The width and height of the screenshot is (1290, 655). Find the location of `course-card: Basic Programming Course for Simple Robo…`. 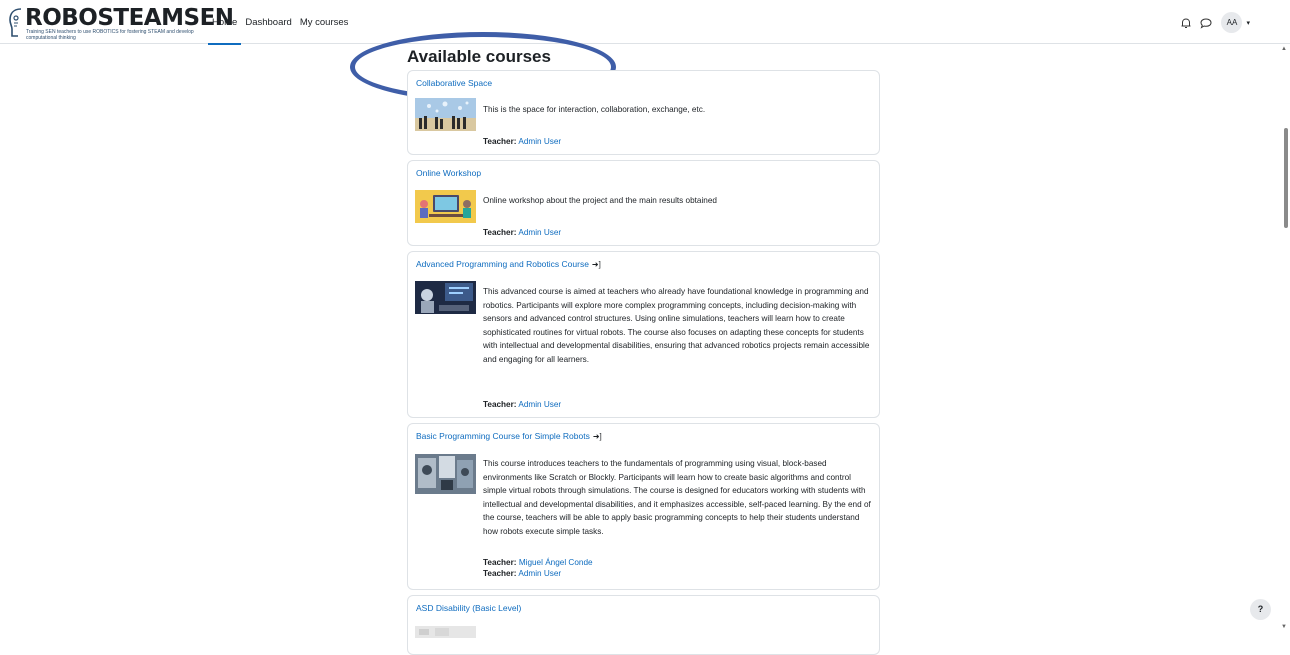

course-card: Basic Programming Course for Simple Robo… is located at coordinates (643, 506).